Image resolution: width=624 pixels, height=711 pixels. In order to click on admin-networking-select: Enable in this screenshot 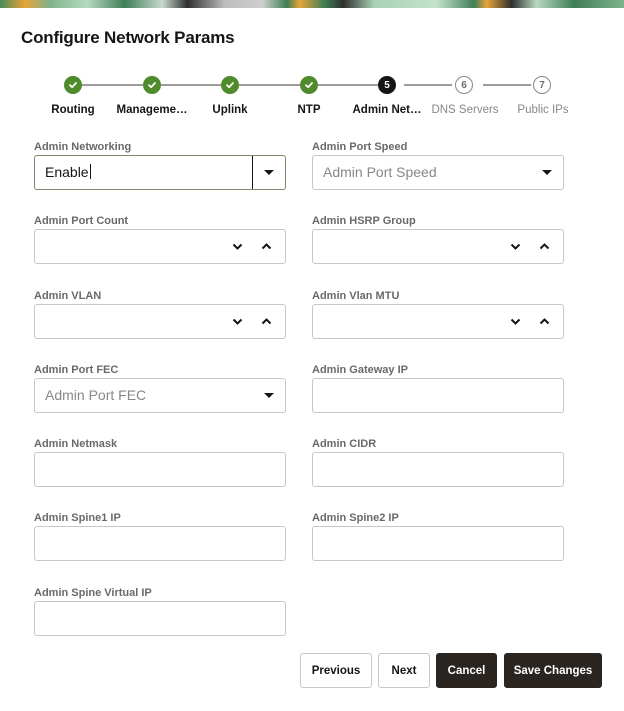, I will do `click(160, 172)`.